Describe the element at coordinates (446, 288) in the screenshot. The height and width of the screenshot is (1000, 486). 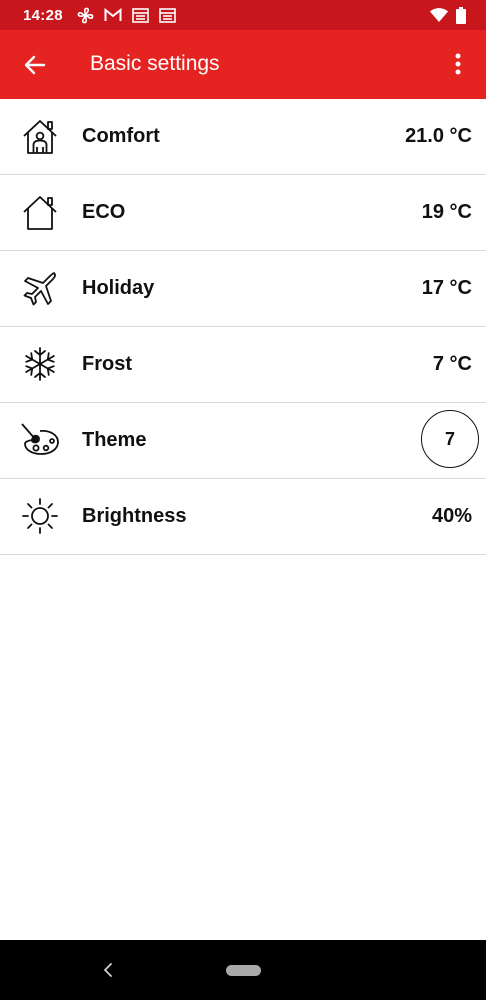
I see `setting-value: 17 °C` at that location.